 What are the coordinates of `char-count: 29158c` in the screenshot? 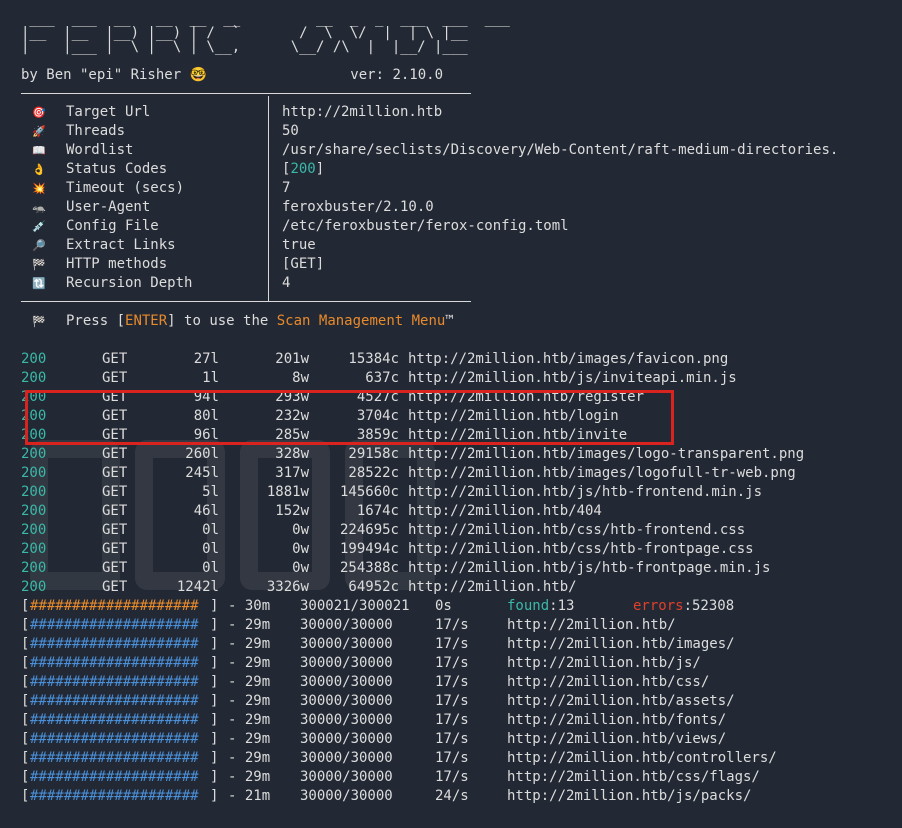 It's located at (373, 454).